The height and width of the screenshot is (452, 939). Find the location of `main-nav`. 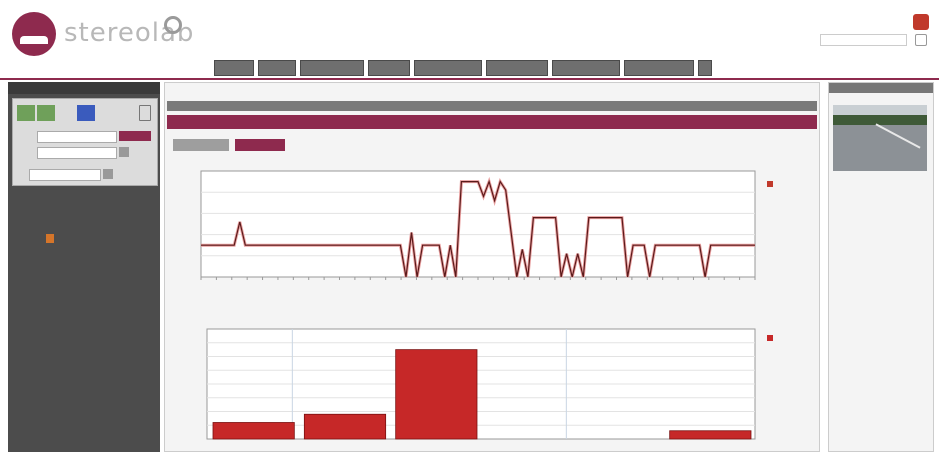

main-nav is located at coordinates (463, 68).